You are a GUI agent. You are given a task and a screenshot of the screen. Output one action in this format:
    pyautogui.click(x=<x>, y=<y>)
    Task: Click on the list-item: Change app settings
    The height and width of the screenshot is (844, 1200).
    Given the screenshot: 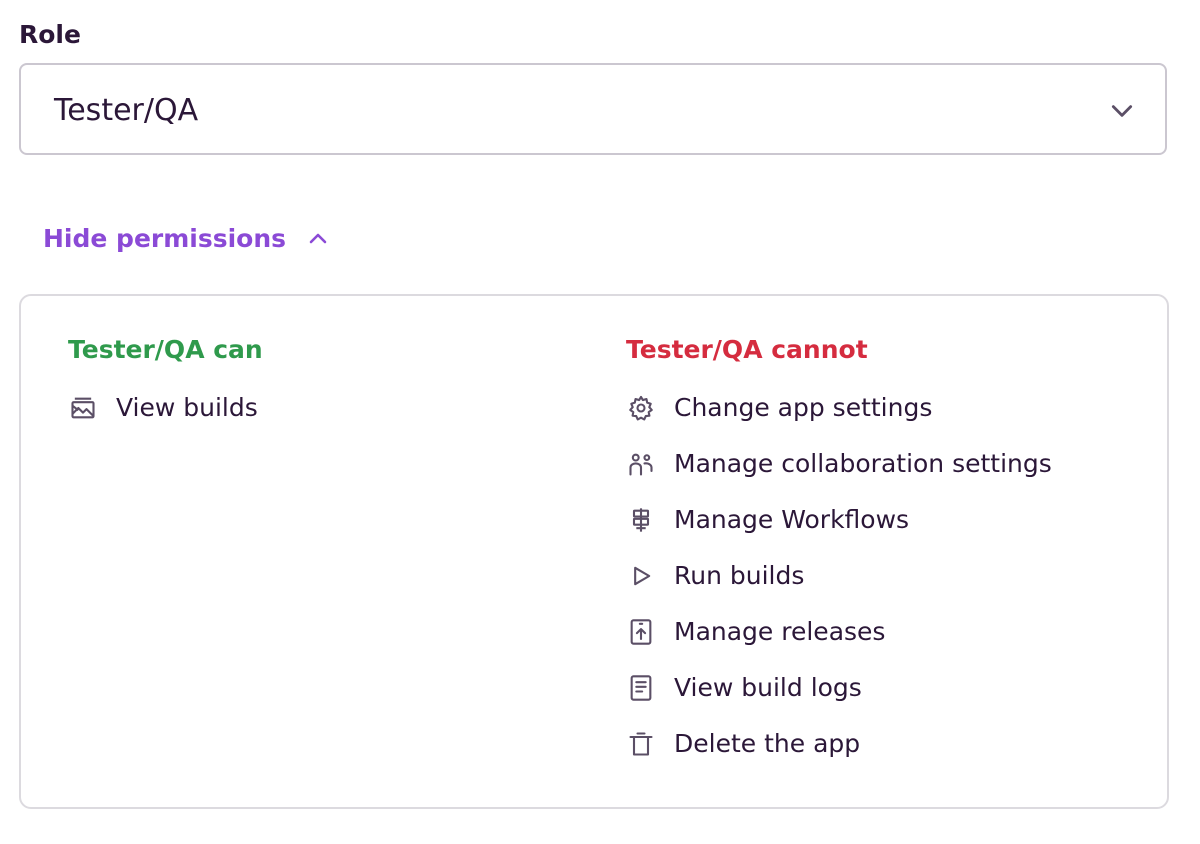 What is the action you would take?
    pyautogui.click(x=839, y=408)
    